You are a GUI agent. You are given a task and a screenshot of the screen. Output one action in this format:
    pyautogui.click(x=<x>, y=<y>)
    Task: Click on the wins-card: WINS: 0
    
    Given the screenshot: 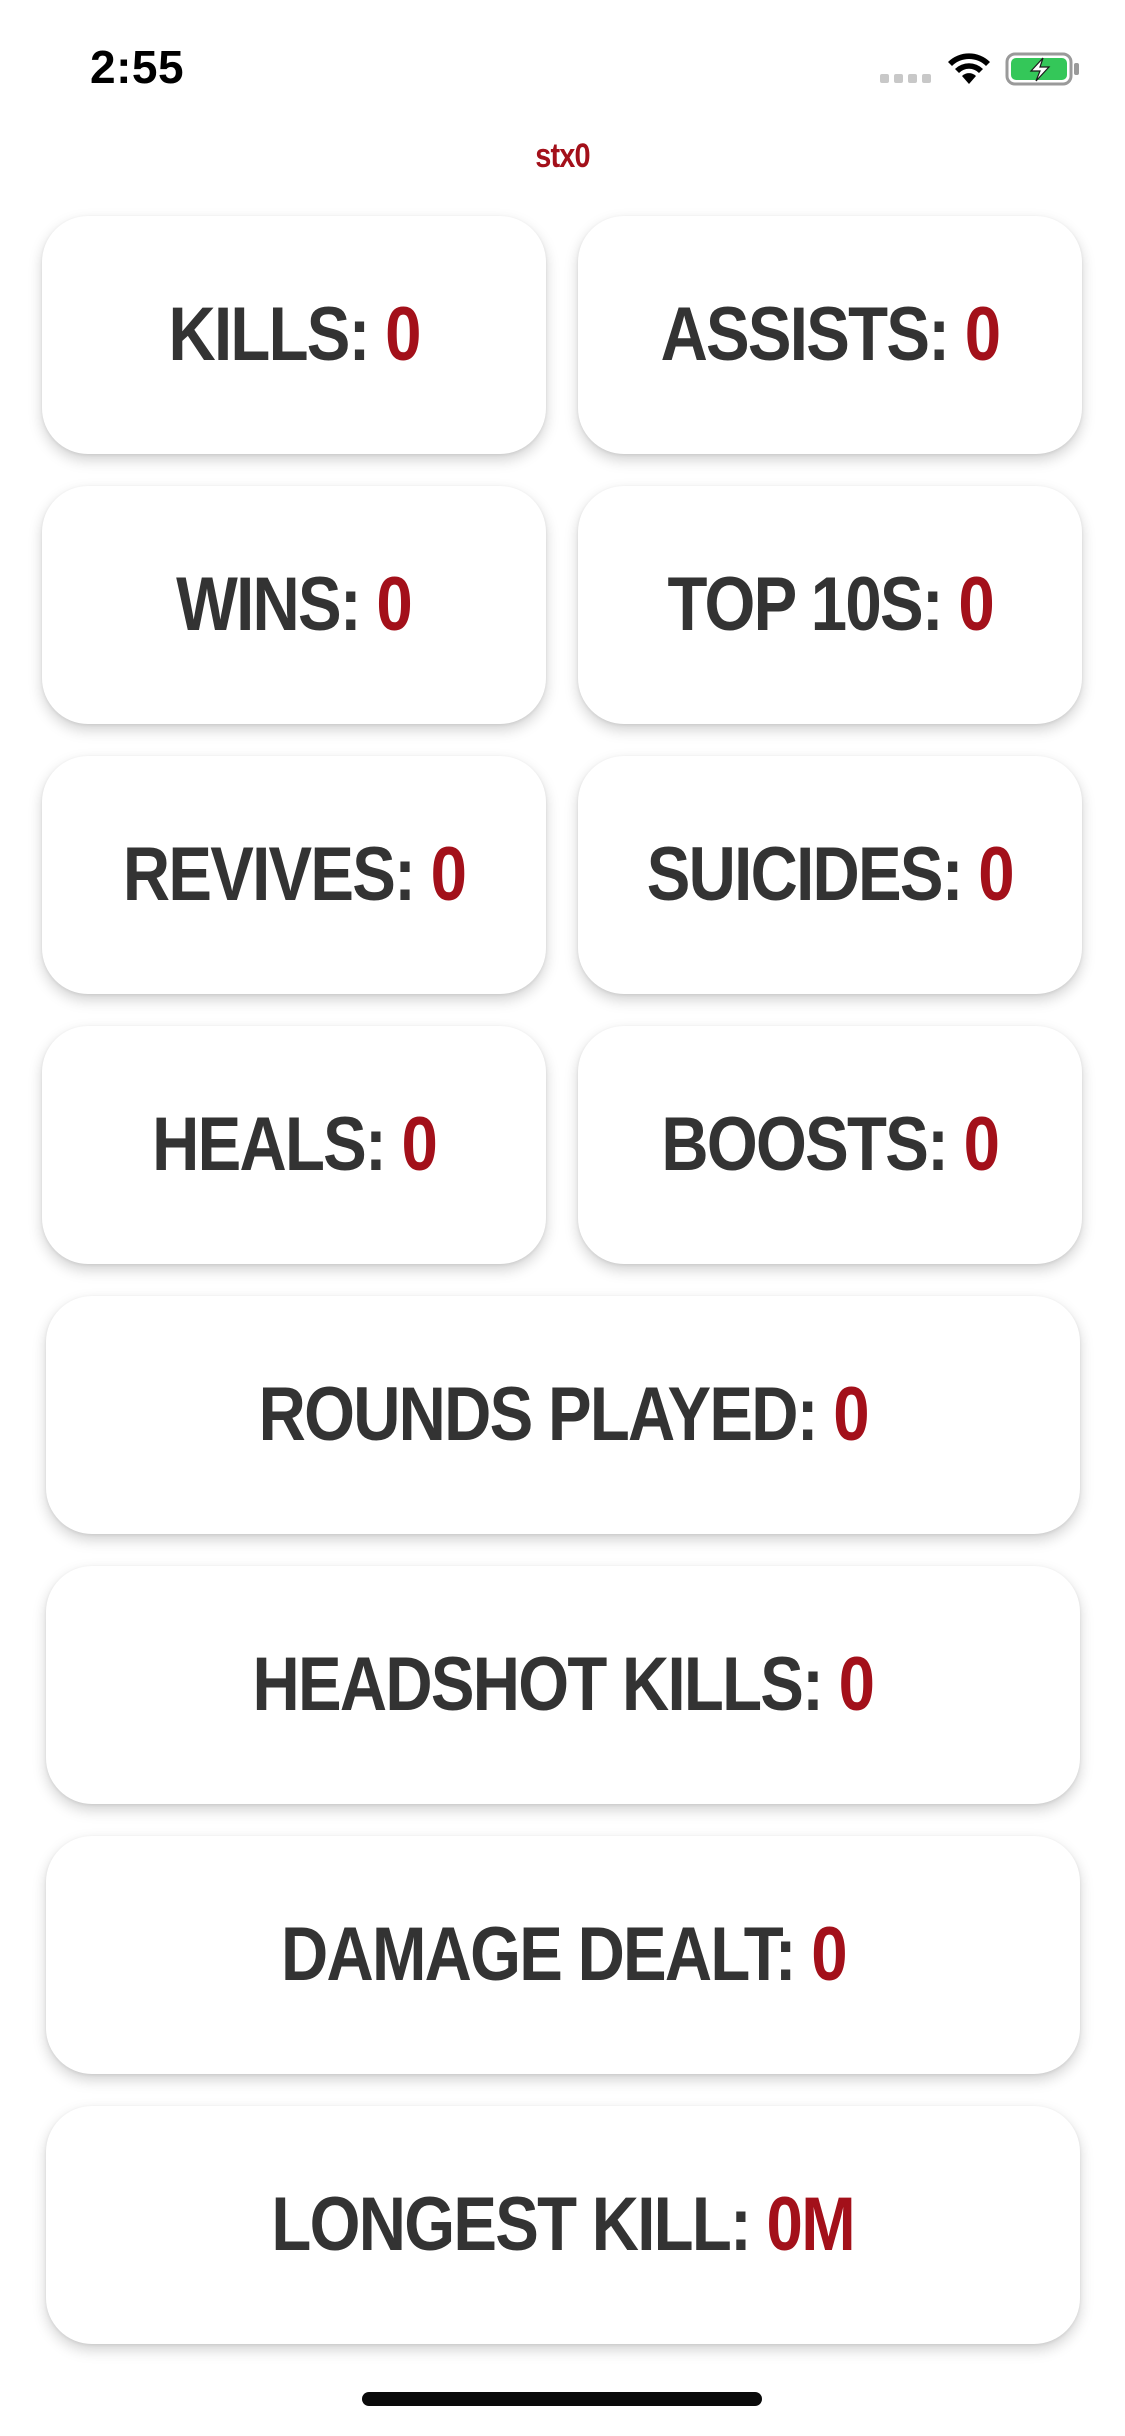 What is the action you would take?
    pyautogui.click(x=294, y=605)
    